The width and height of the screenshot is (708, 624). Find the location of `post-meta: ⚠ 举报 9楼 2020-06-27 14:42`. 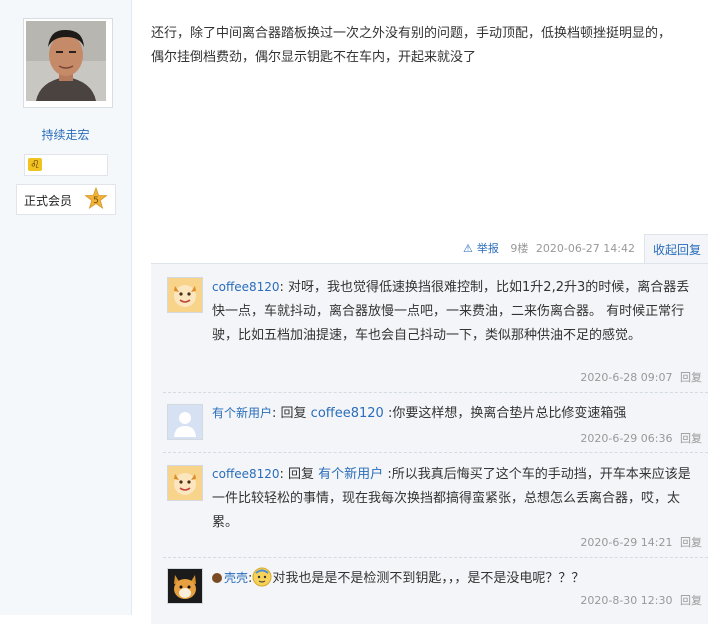

post-meta: ⚠ 举报 9楼 2020-06-27 14:42 is located at coordinates (551, 248).